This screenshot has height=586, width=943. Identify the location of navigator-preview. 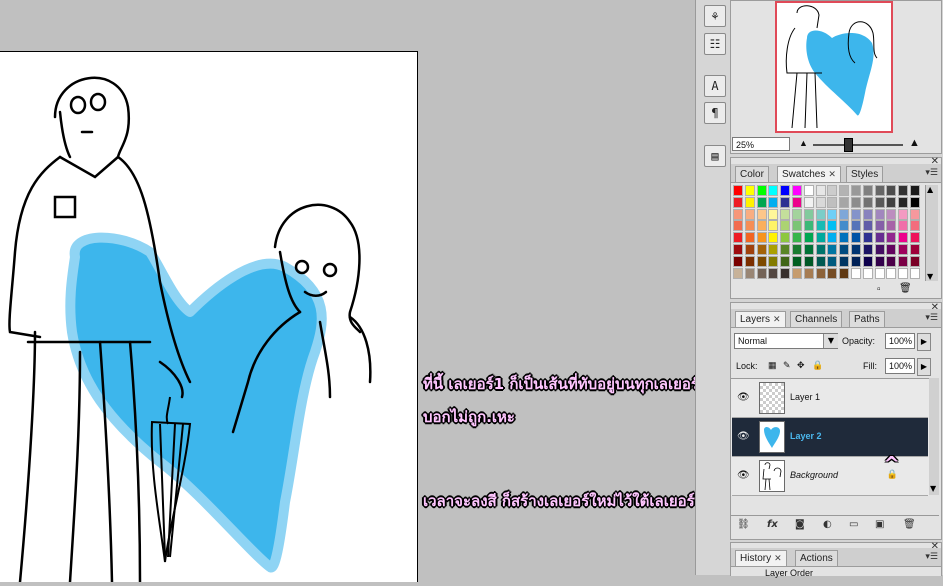
(834, 67).